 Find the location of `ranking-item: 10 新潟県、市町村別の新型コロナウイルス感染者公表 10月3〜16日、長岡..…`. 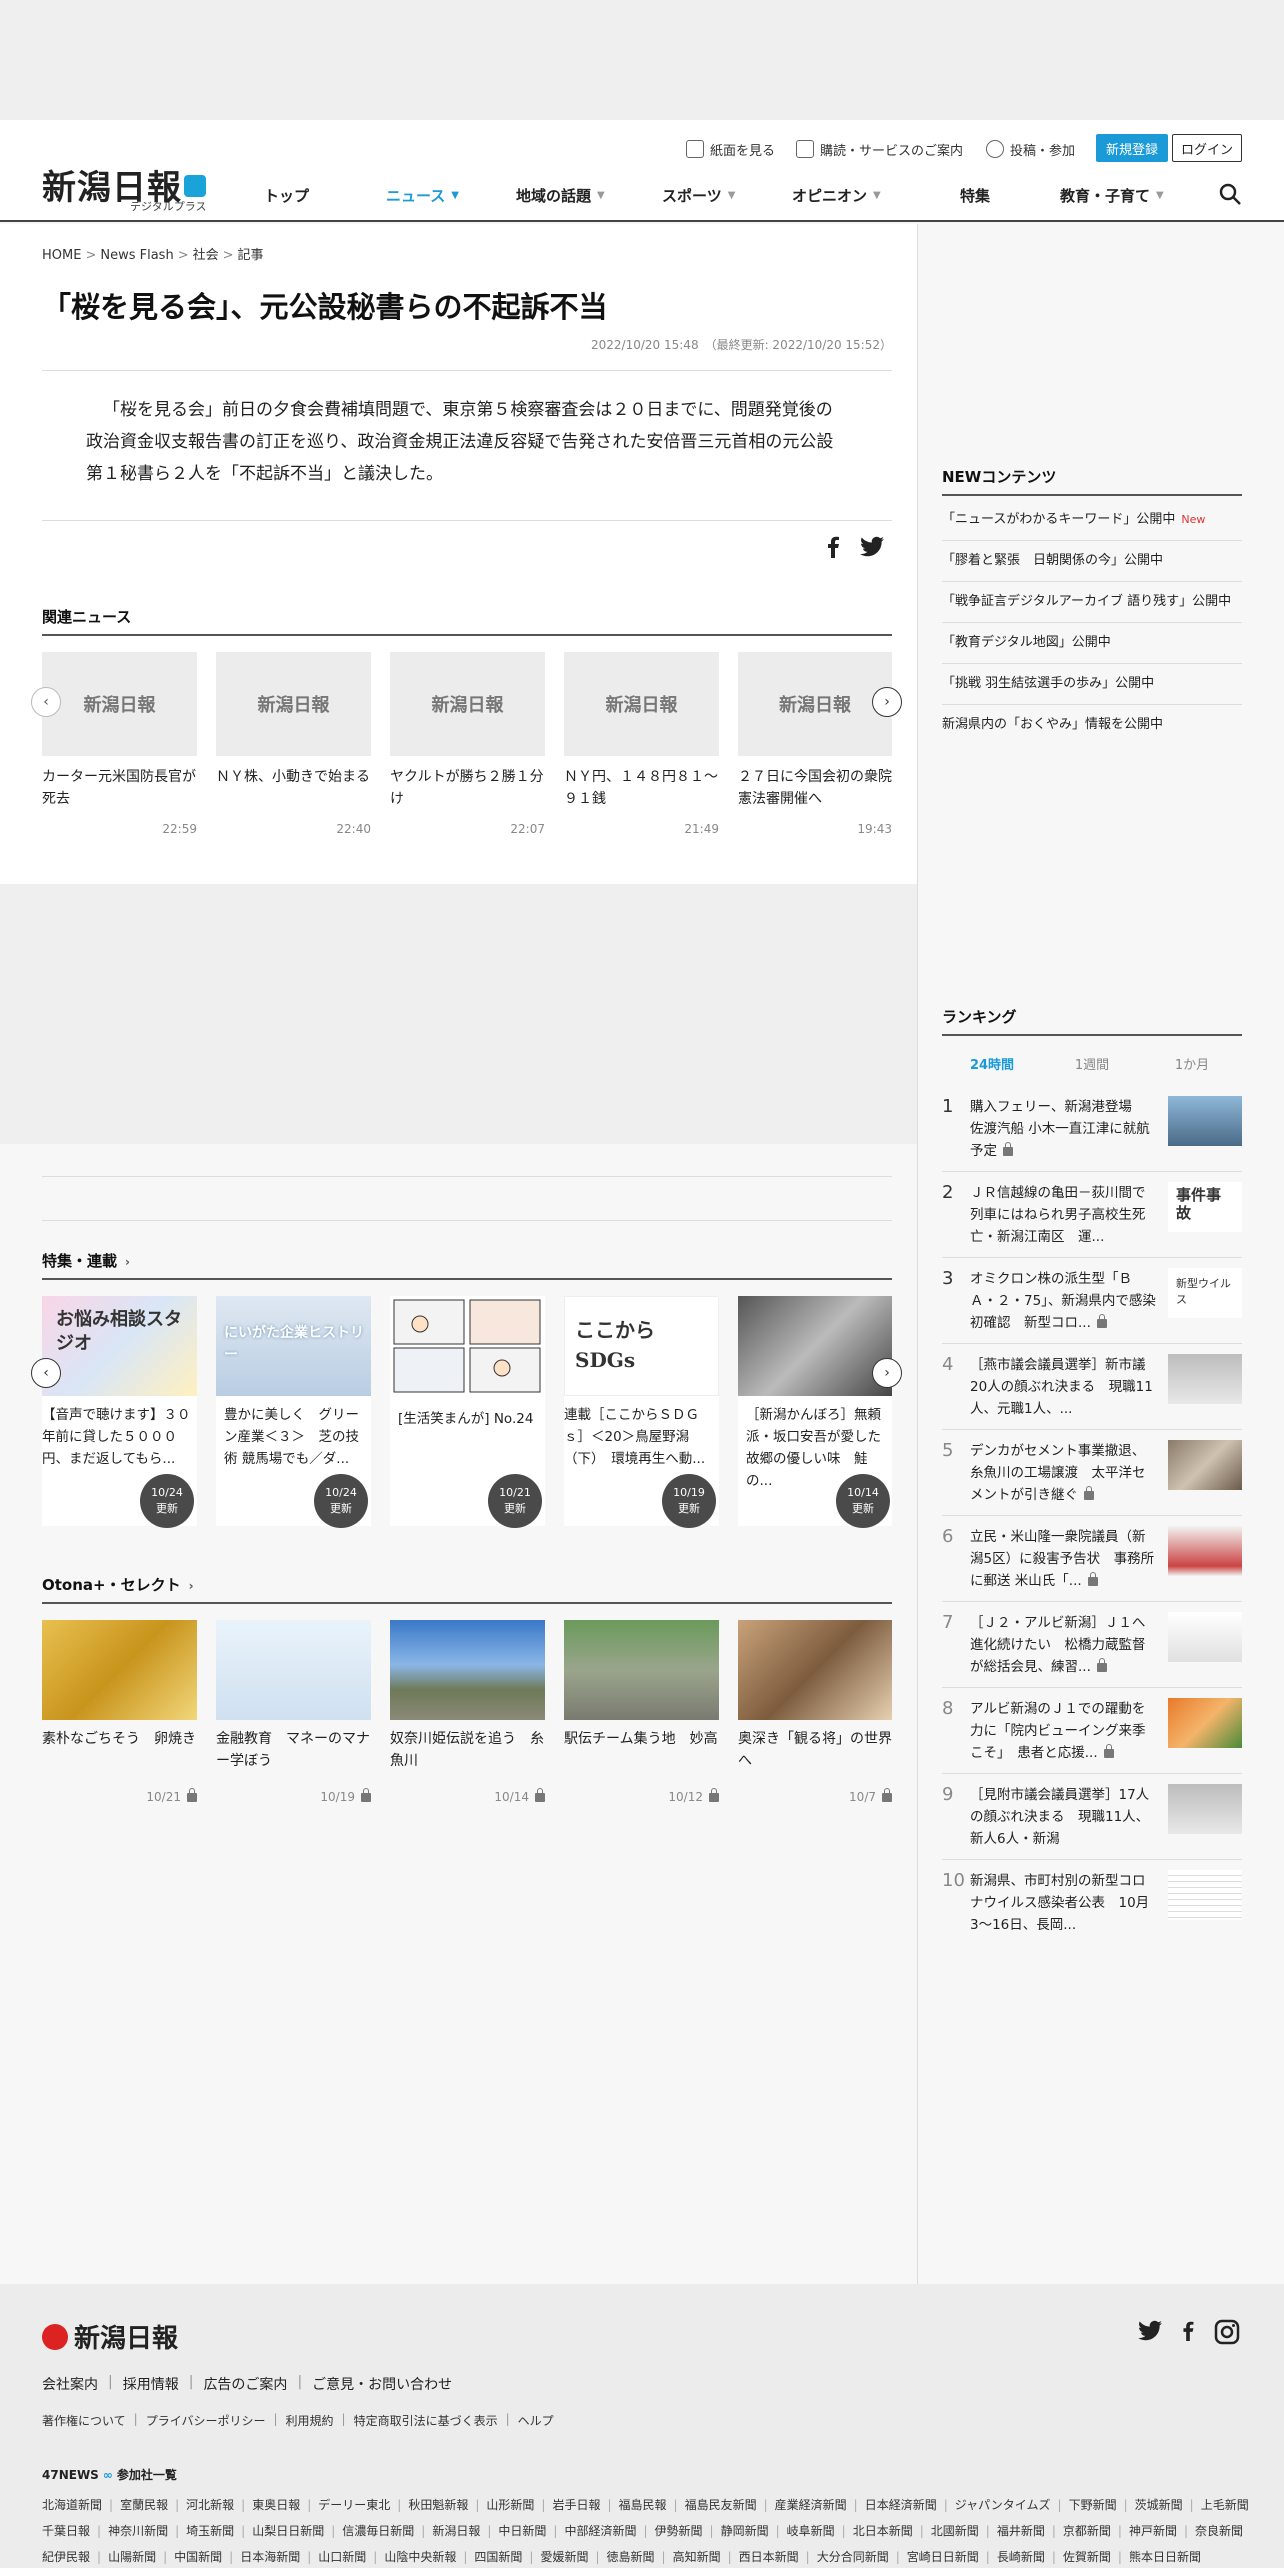

ranking-item: 10 新潟県、市町村別の新型コロナウイルス感染者公表 10月3〜16日、長岡..… is located at coordinates (1092, 1903).